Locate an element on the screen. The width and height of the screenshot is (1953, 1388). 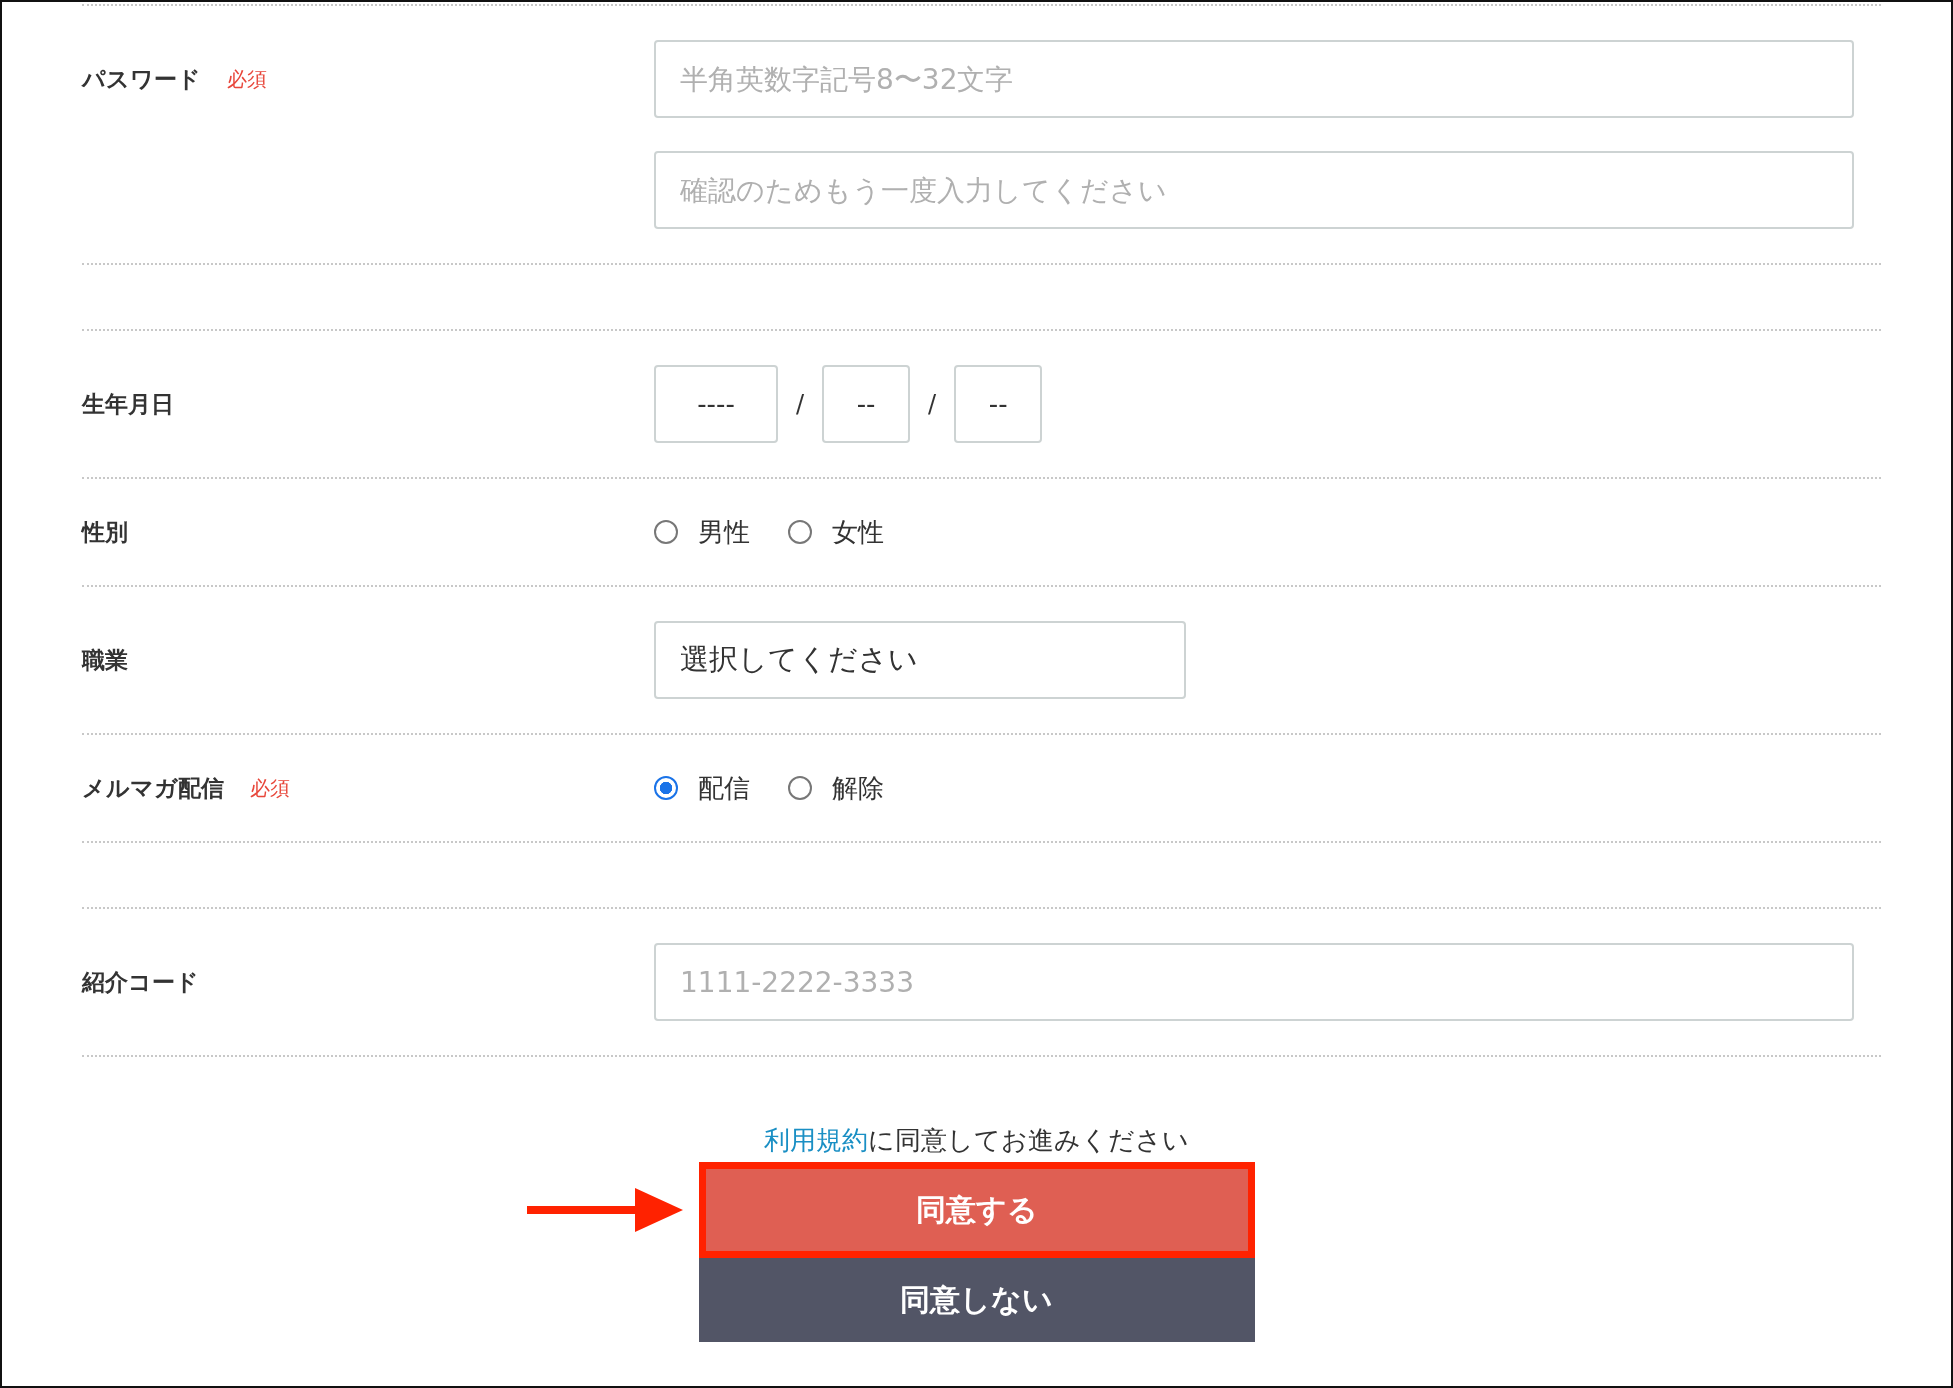
terms-text: 利用規約に同意してお進みください is located at coordinates (976, 1140).